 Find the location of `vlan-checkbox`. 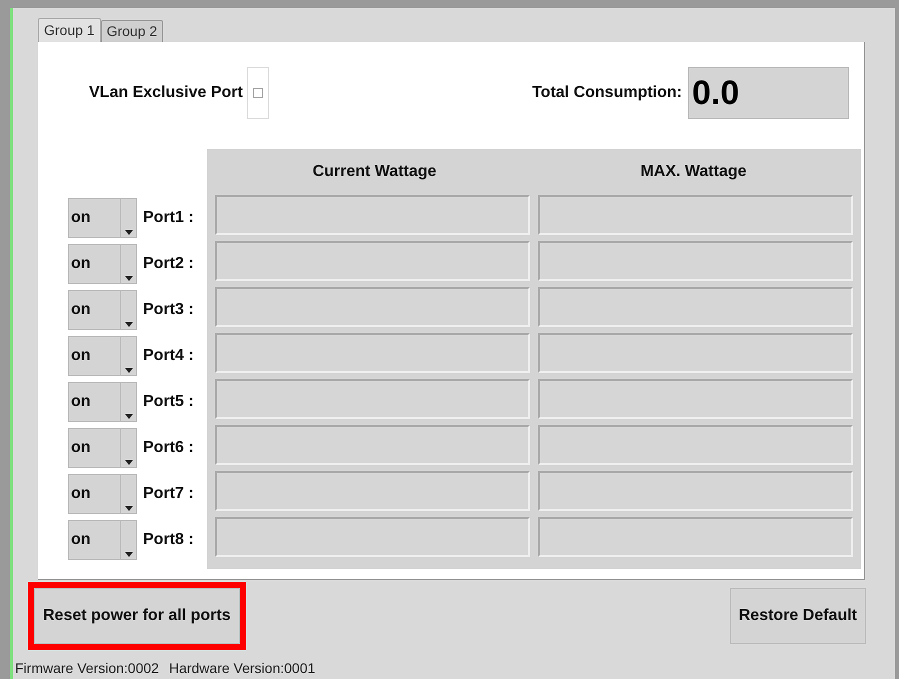

vlan-checkbox is located at coordinates (257, 93).